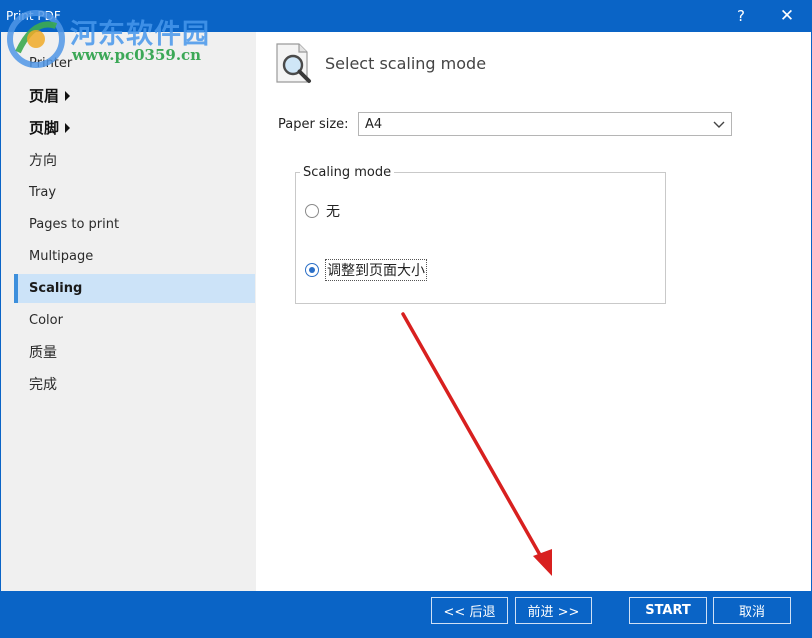  What do you see at coordinates (44, 128) in the screenshot?
I see `sidebar-item-label: 页脚` at bounding box center [44, 128].